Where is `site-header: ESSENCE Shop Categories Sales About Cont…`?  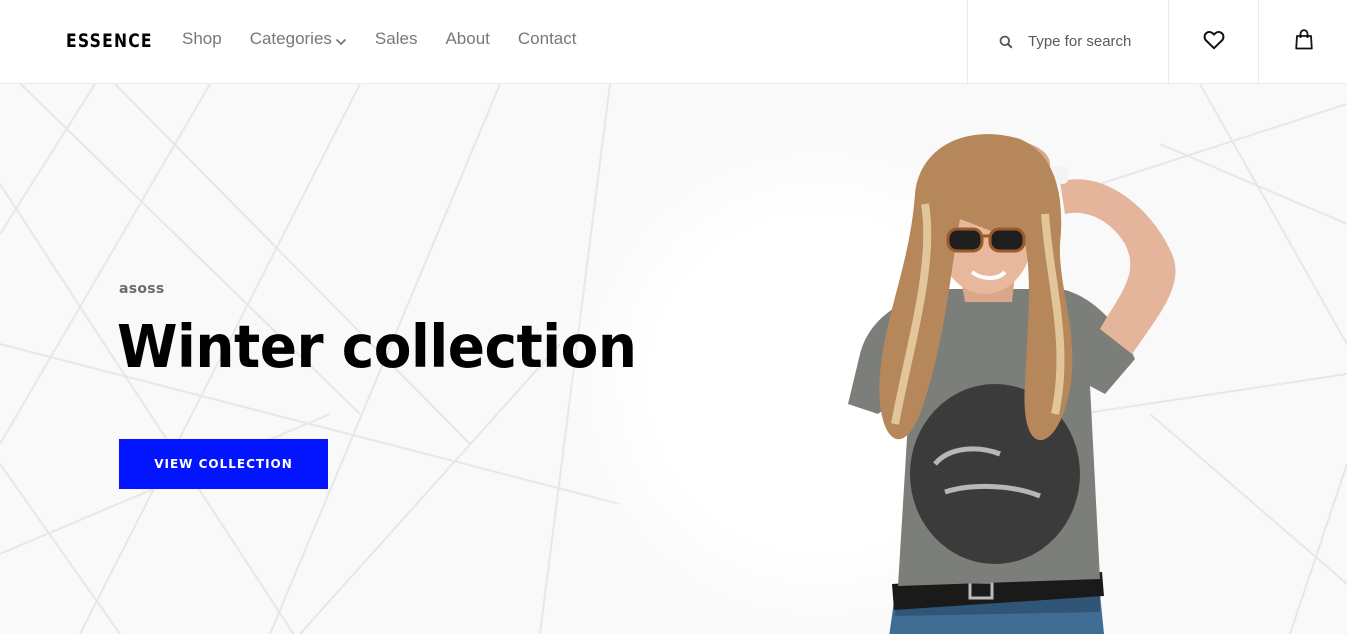 site-header: ESSENCE Shop Categories Sales About Cont… is located at coordinates (673, 42).